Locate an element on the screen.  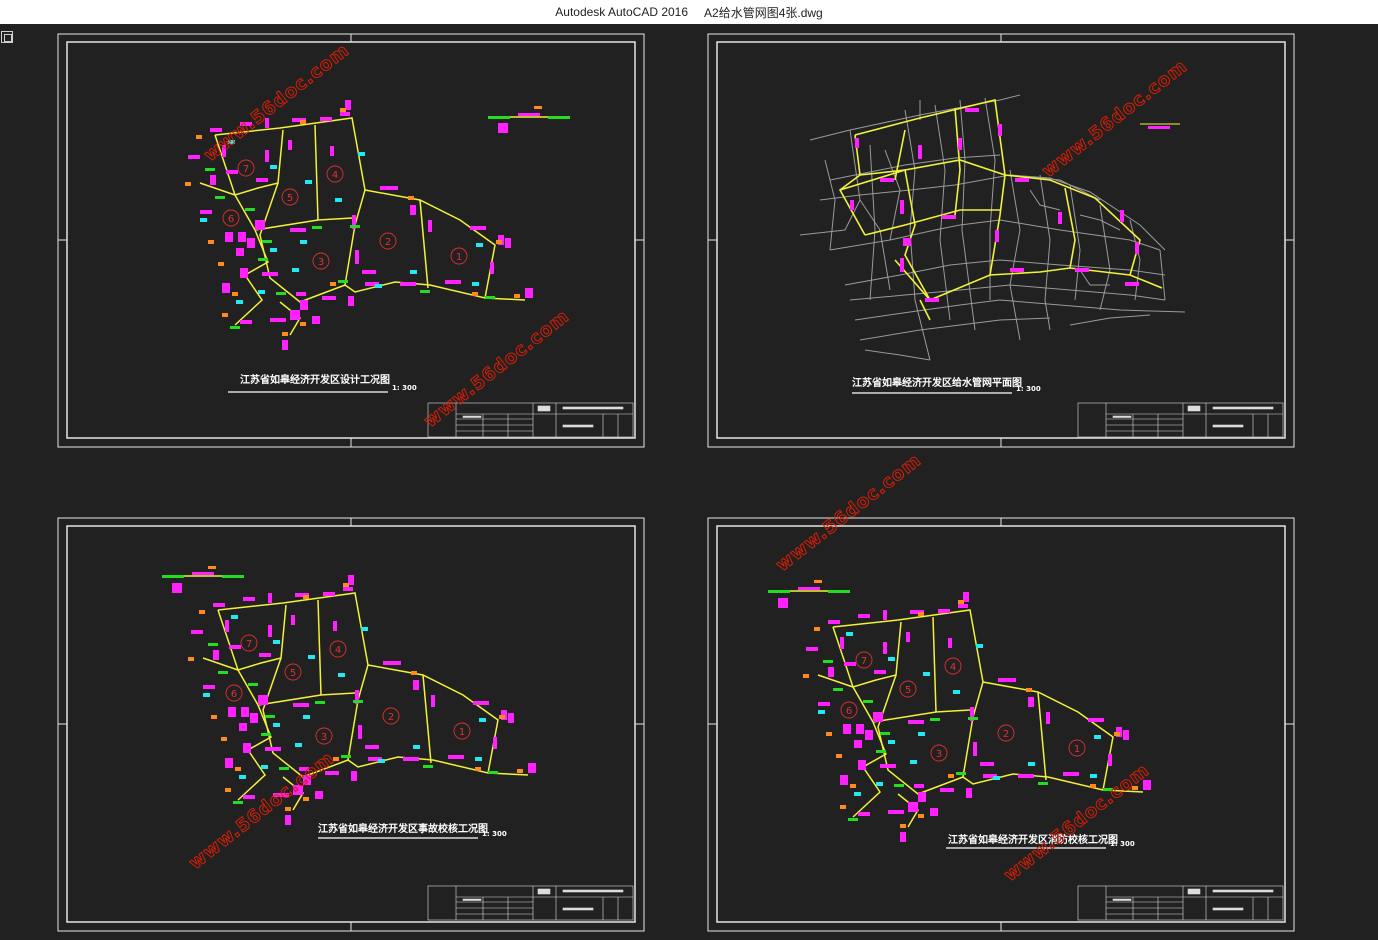
document-title: A2给水管网图4张.dwg is located at coordinates (763, 12).